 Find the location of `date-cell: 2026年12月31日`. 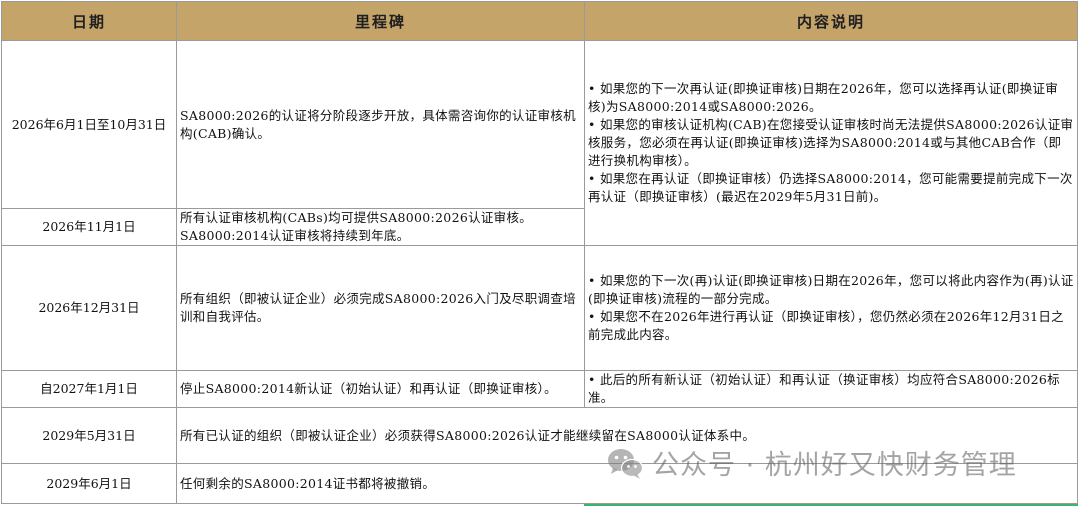

date-cell: 2026年12月31日 is located at coordinates (89, 308).